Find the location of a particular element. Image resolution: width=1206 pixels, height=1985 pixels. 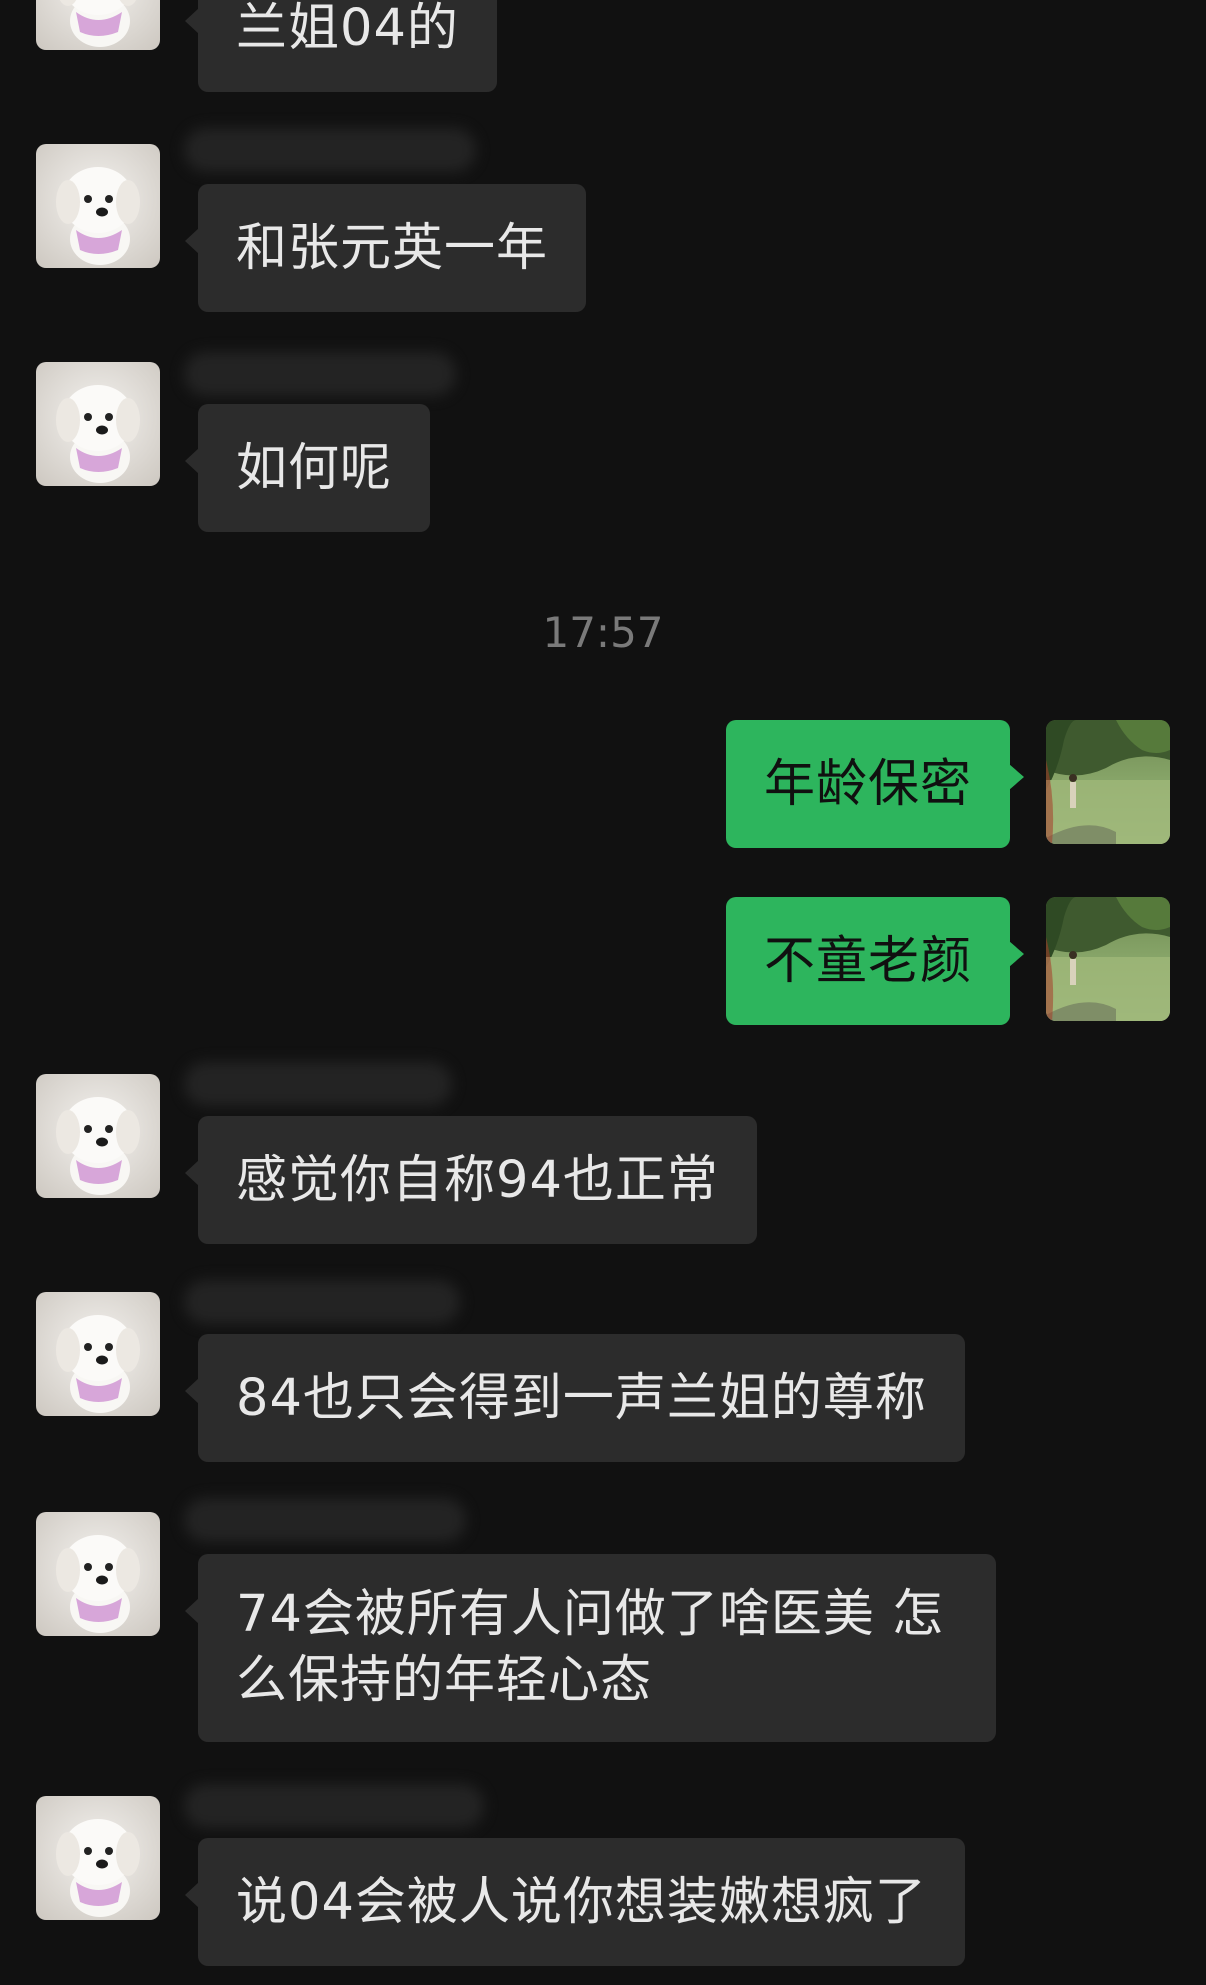

message-bubble: 74会被所有人问做了啥医美 怎么保持的年轻心态 is located at coordinates (590, 1648).